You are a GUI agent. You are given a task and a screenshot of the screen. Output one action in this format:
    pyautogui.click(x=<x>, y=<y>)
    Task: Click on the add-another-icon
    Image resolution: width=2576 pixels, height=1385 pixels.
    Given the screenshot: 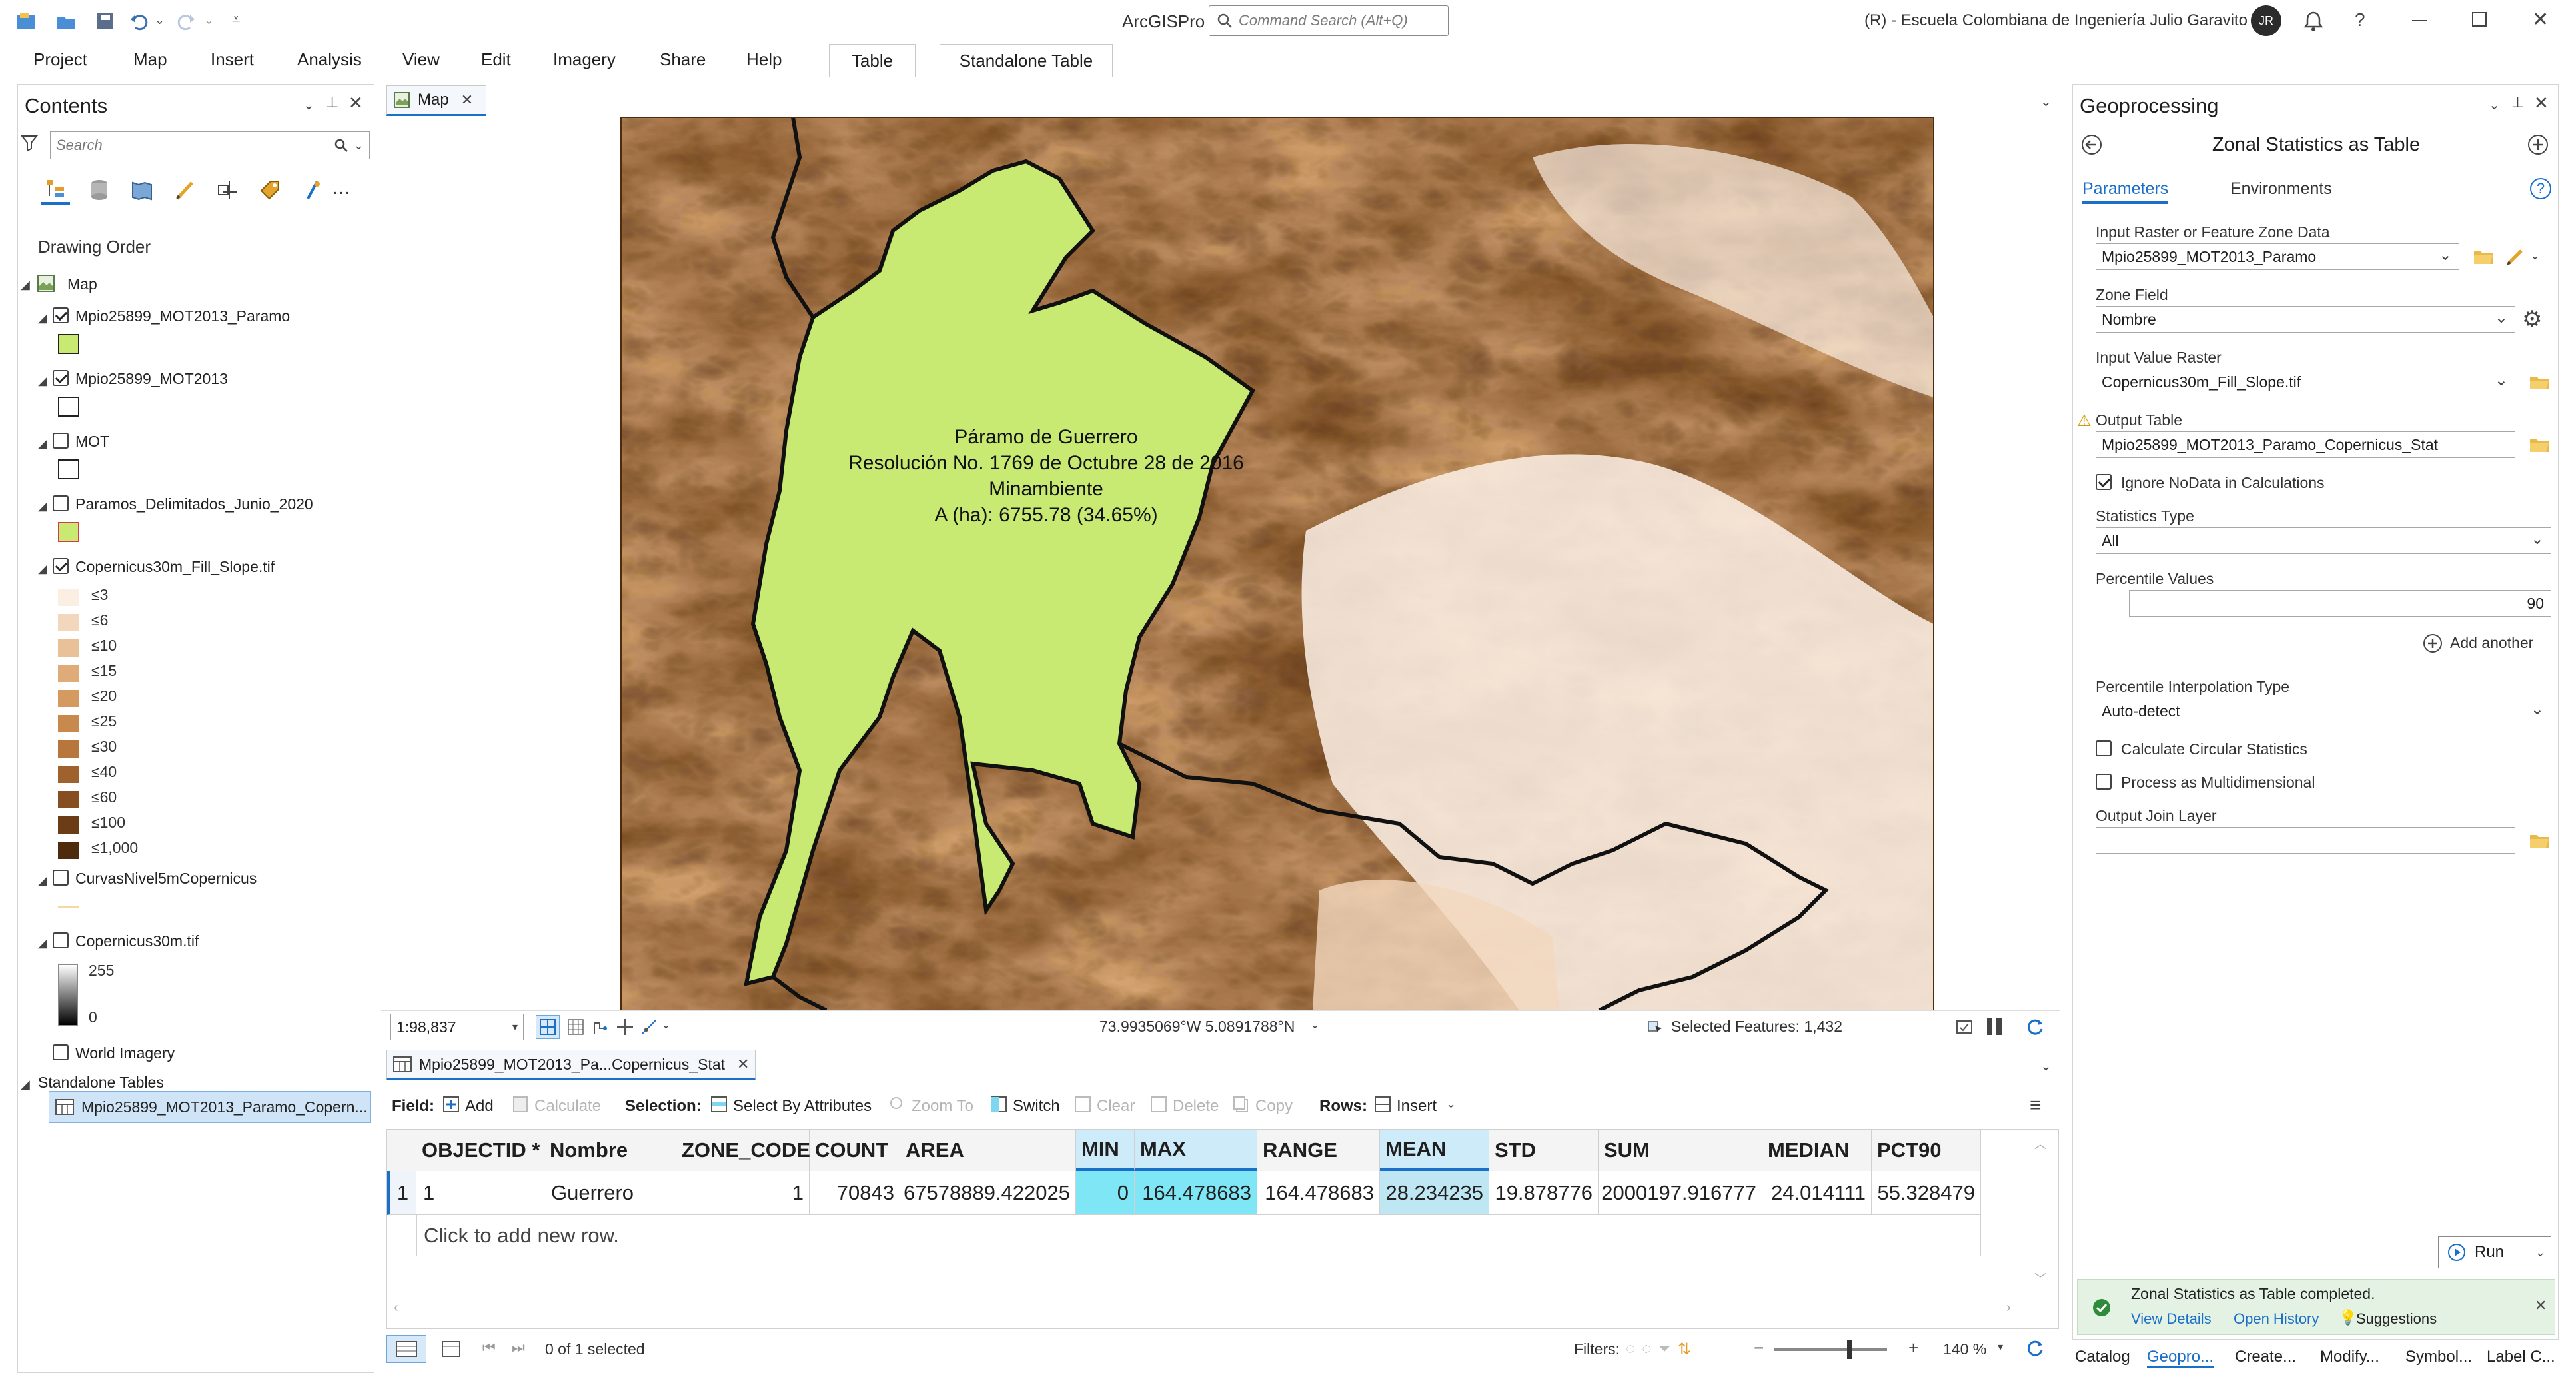 What is the action you would take?
    pyautogui.click(x=2433, y=643)
    